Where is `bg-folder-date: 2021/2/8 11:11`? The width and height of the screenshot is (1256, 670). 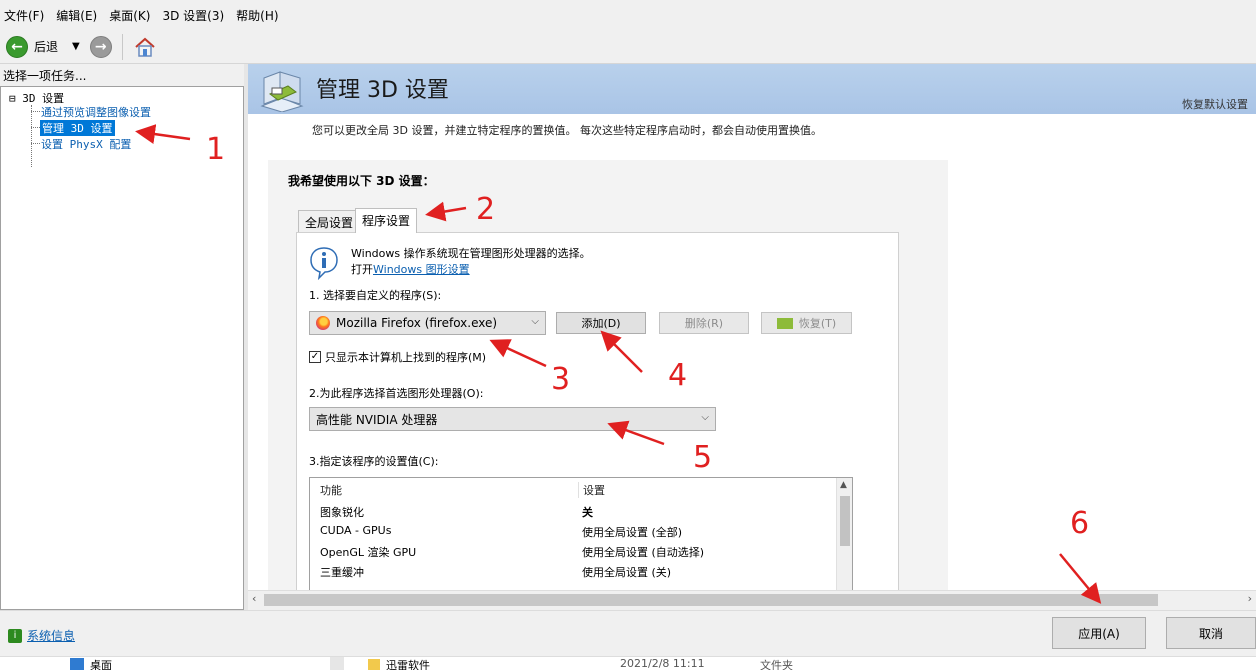 bg-folder-date: 2021/2/8 11:11 is located at coordinates (662, 663).